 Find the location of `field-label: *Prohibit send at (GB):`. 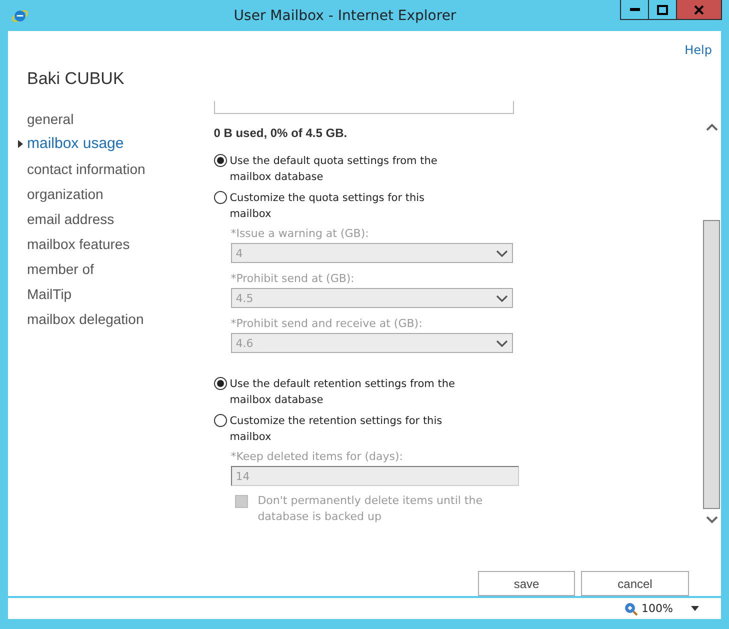

field-label: *Prohibit send at (GB): is located at coordinates (293, 278).